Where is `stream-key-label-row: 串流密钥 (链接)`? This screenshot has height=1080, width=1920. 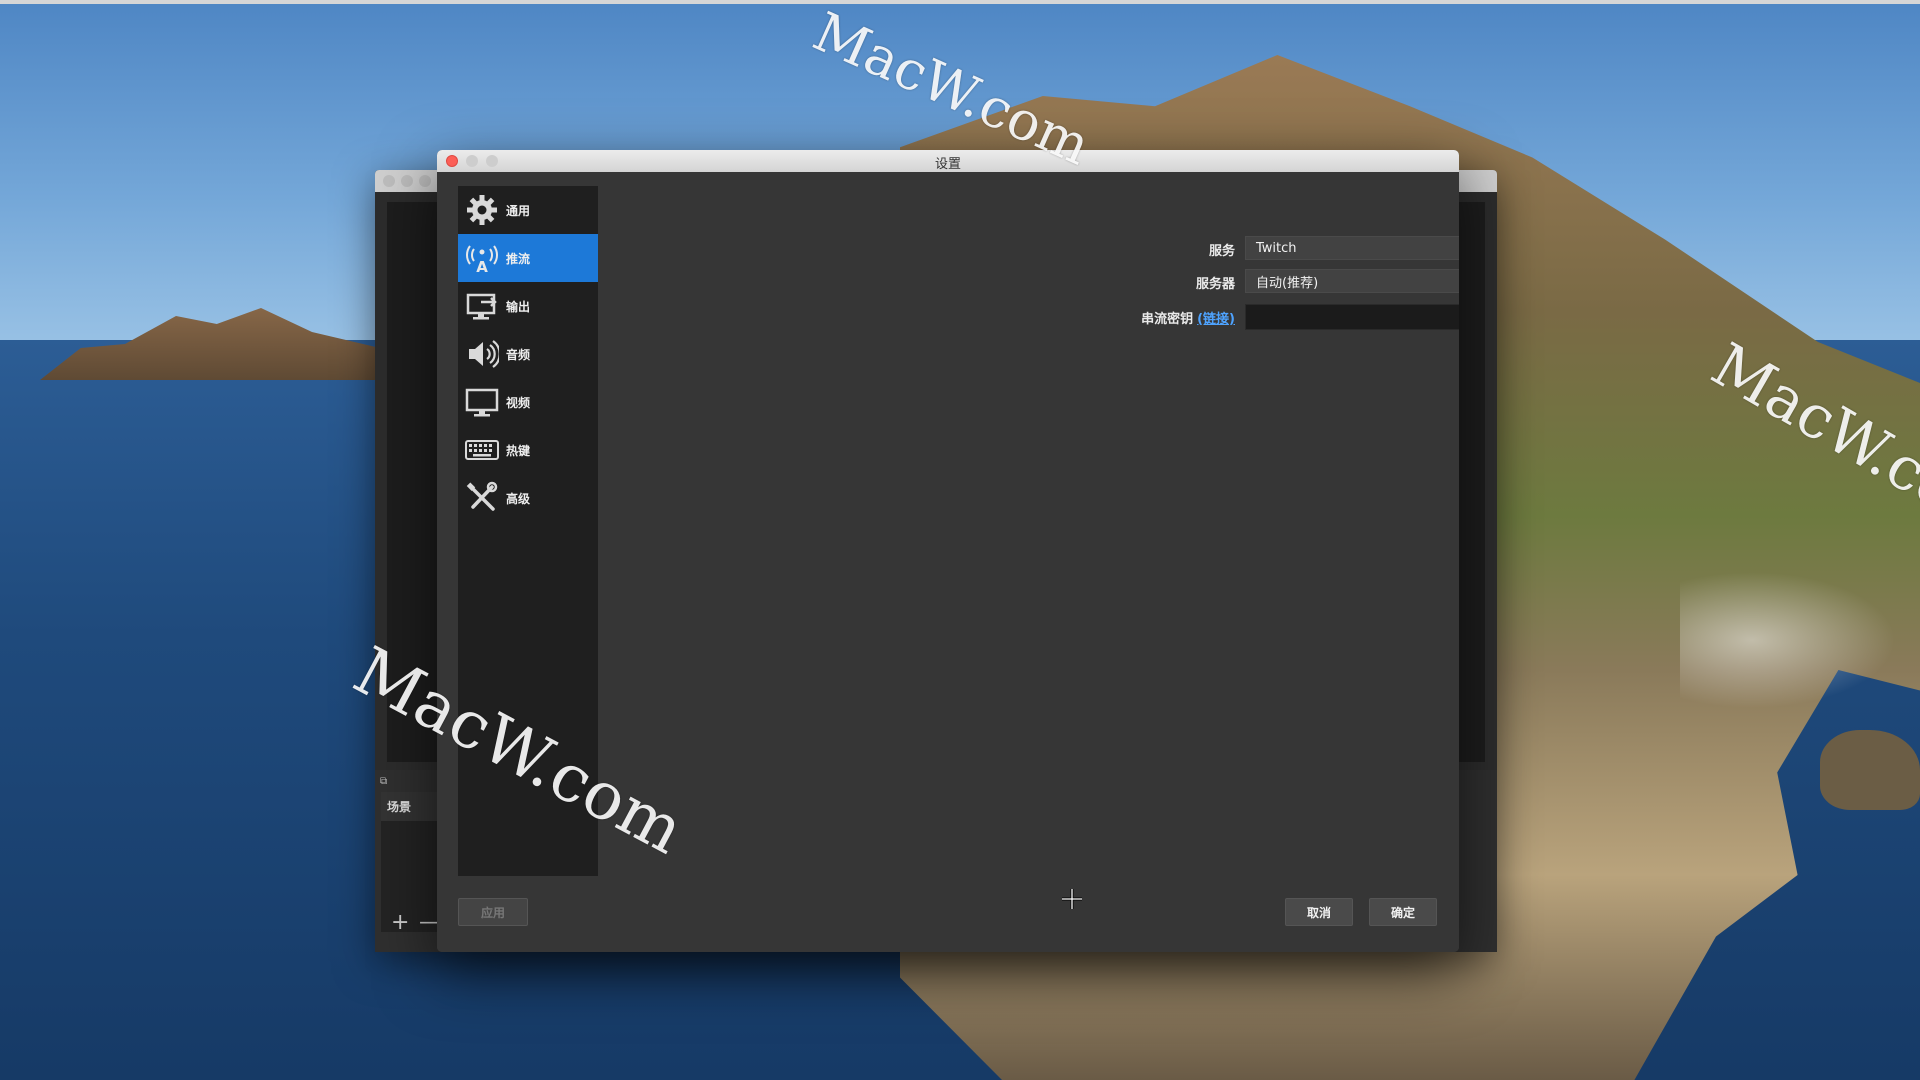
stream-key-label-row: 串流密钥 (链接) is located at coordinates (1156, 317).